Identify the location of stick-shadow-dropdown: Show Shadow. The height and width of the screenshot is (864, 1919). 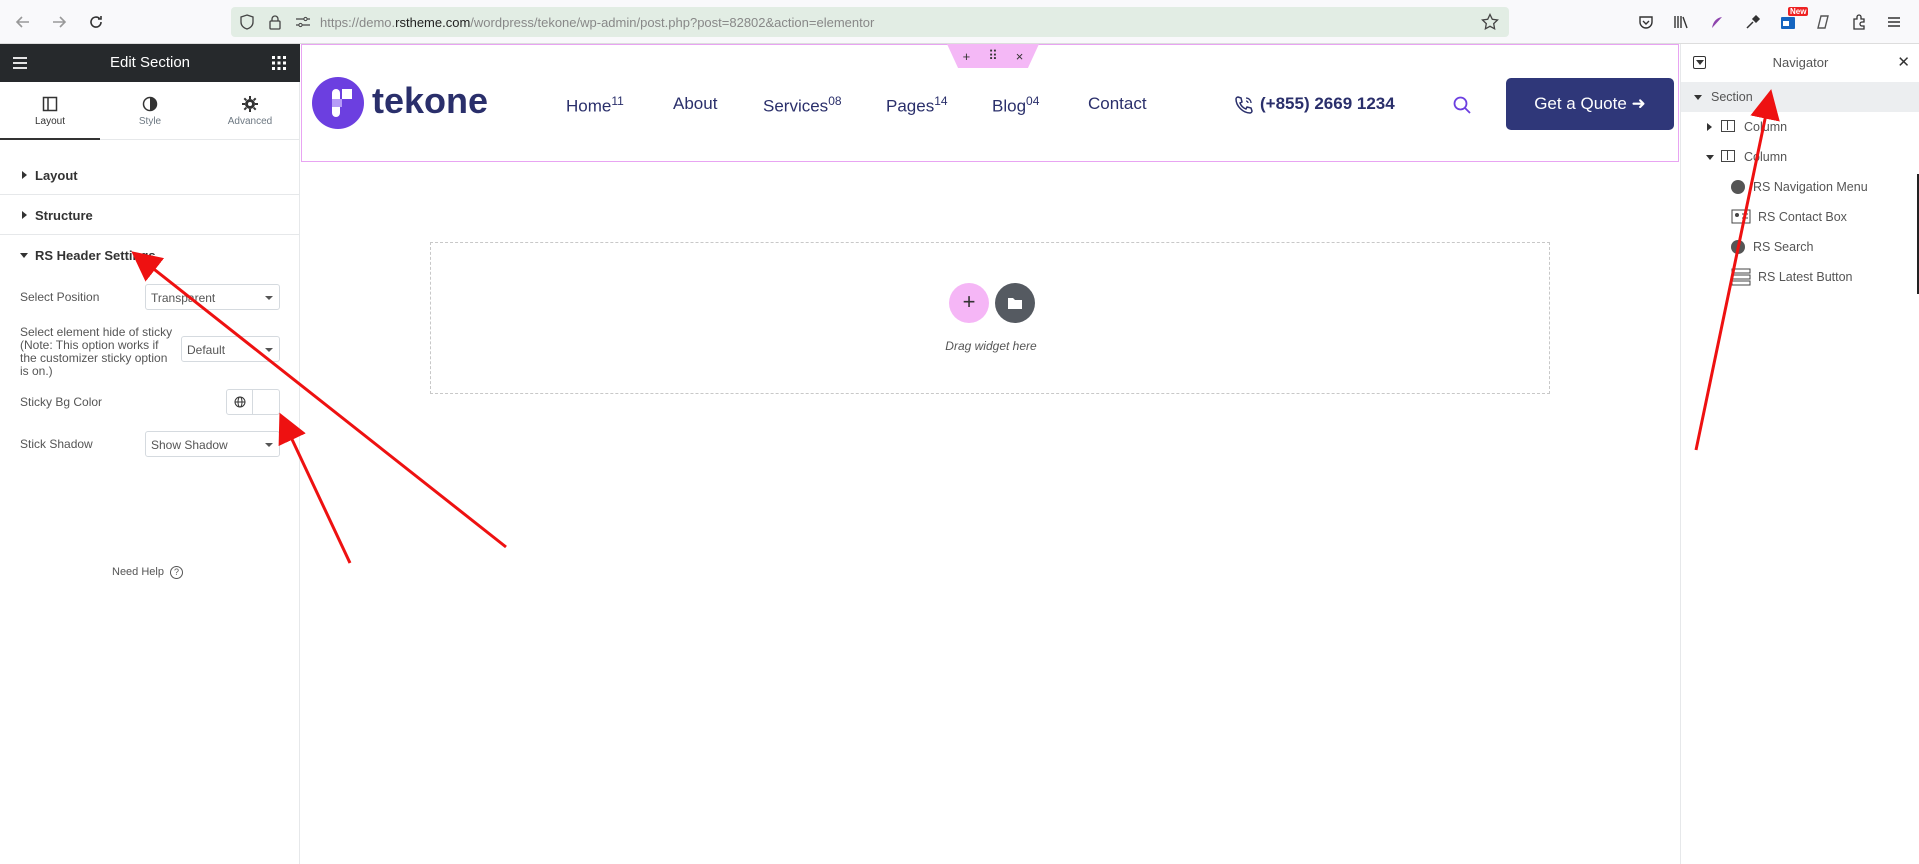
(212, 444).